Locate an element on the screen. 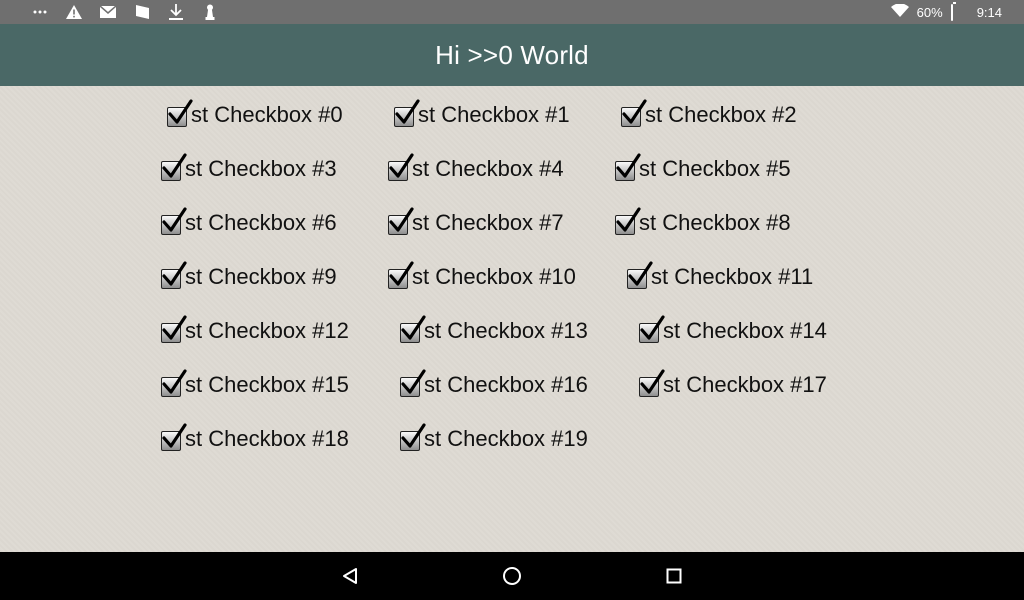  checkbox-label: st Checkbox #7 is located at coordinates (488, 222).